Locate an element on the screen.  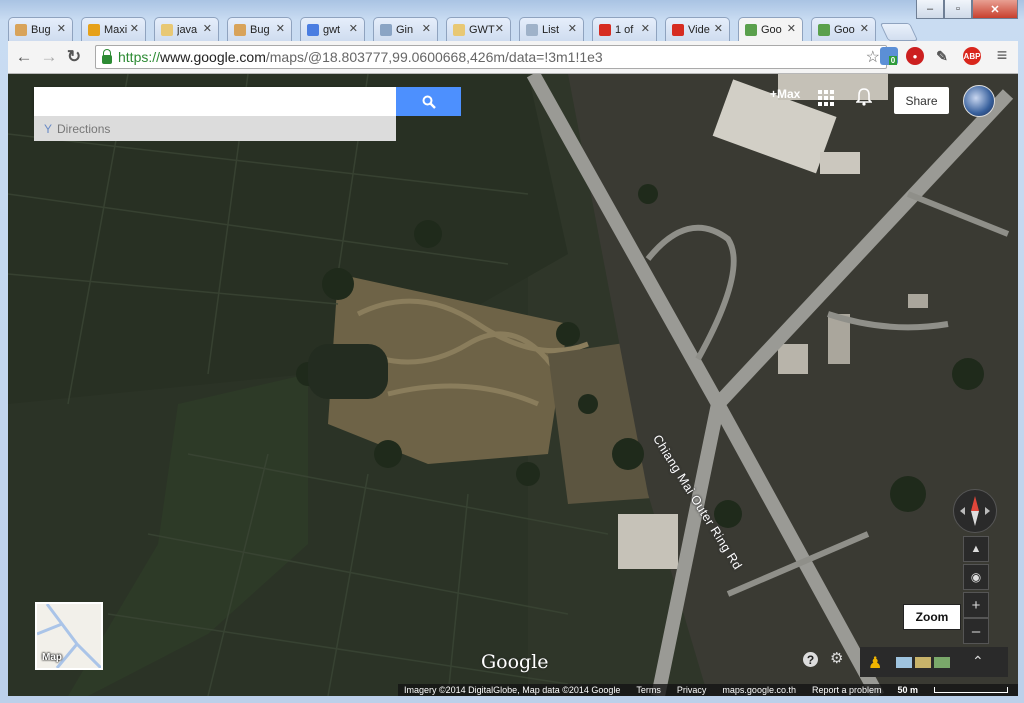
privacy-link: Privacy is located at coordinates (692, 690).